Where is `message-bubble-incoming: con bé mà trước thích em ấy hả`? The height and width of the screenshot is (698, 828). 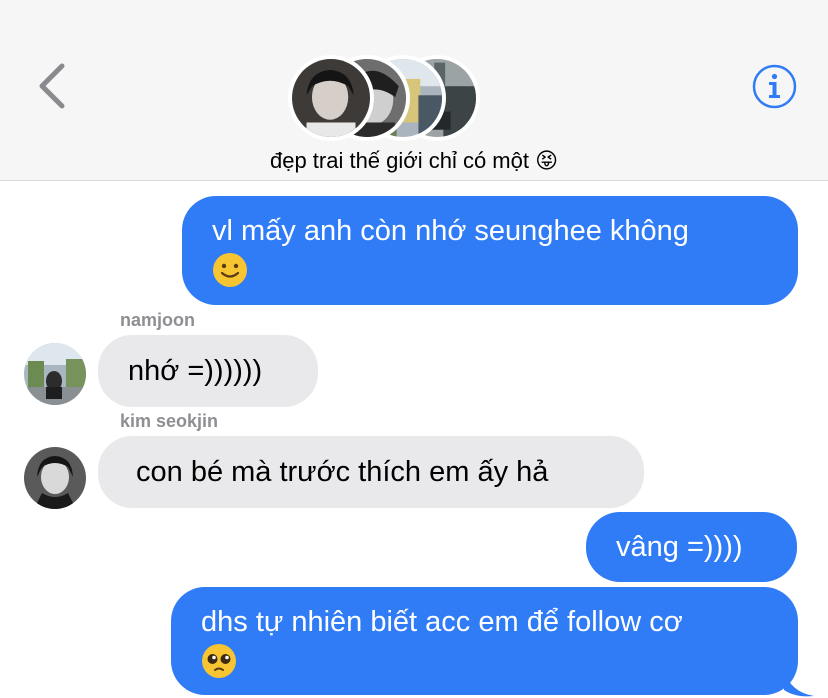
message-bubble-incoming: con bé mà trước thích em ấy hả is located at coordinates (371, 472).